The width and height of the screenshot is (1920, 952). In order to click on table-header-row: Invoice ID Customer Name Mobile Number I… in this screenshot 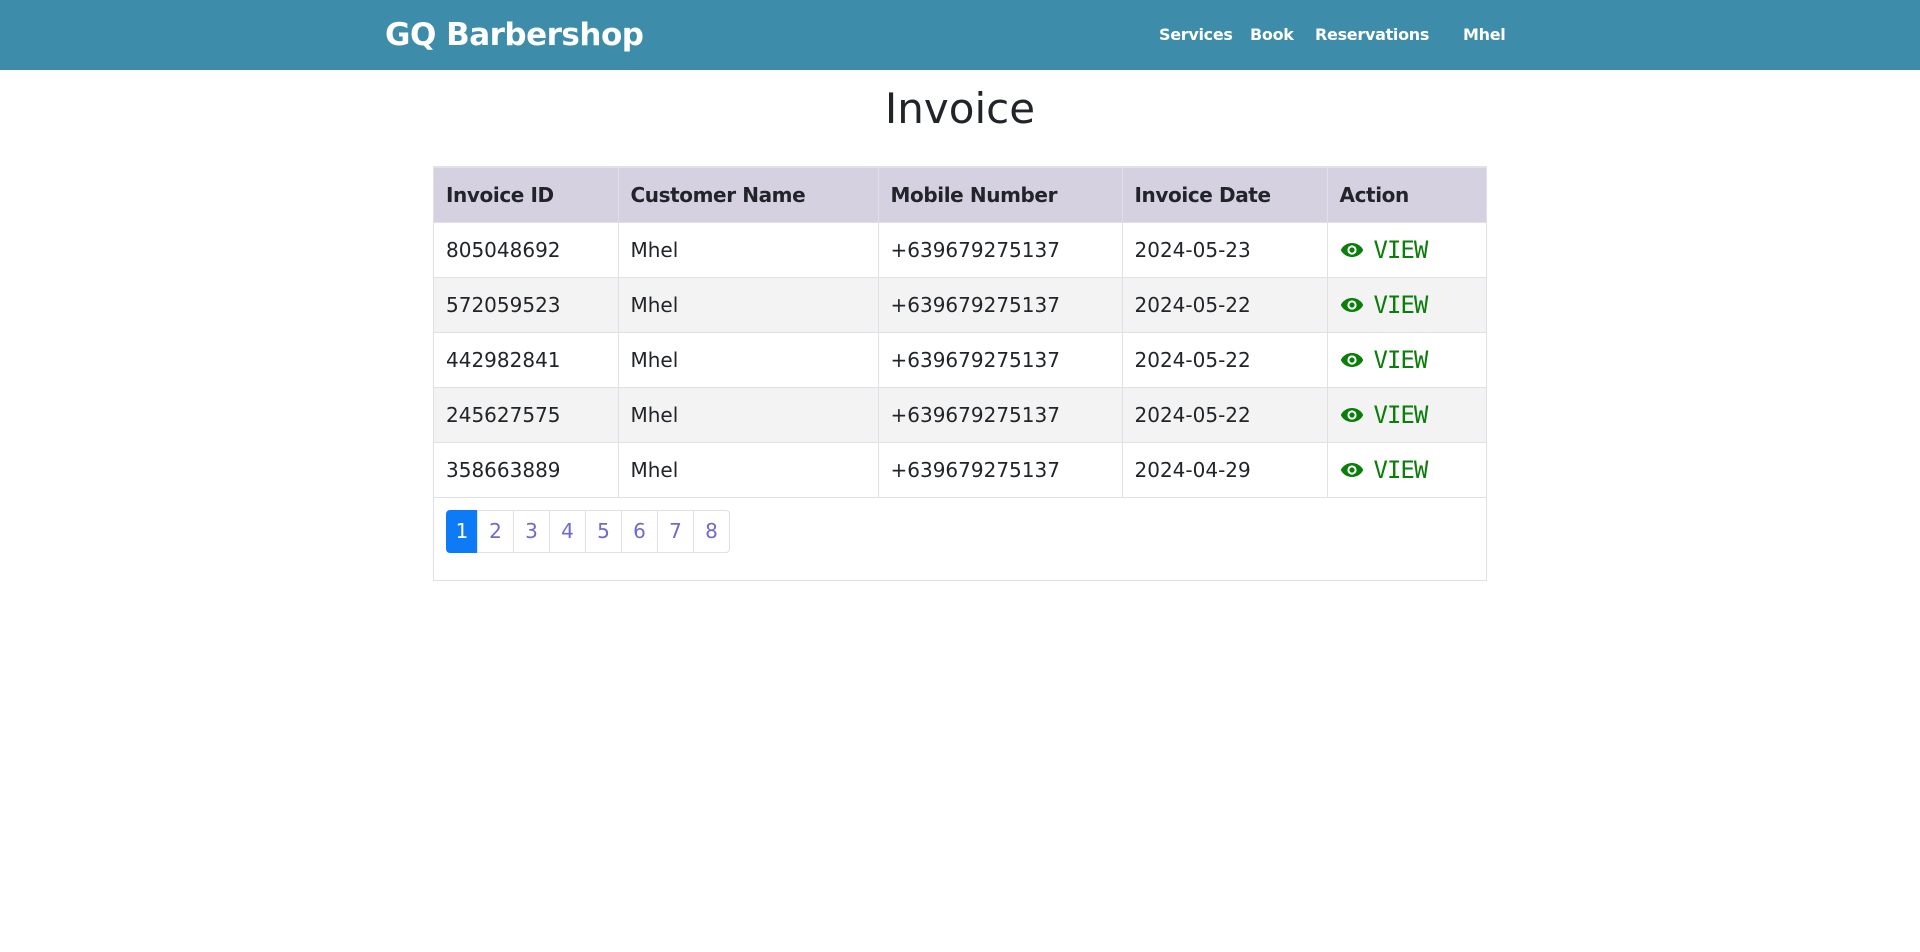, I will do `click(960, 195)`.